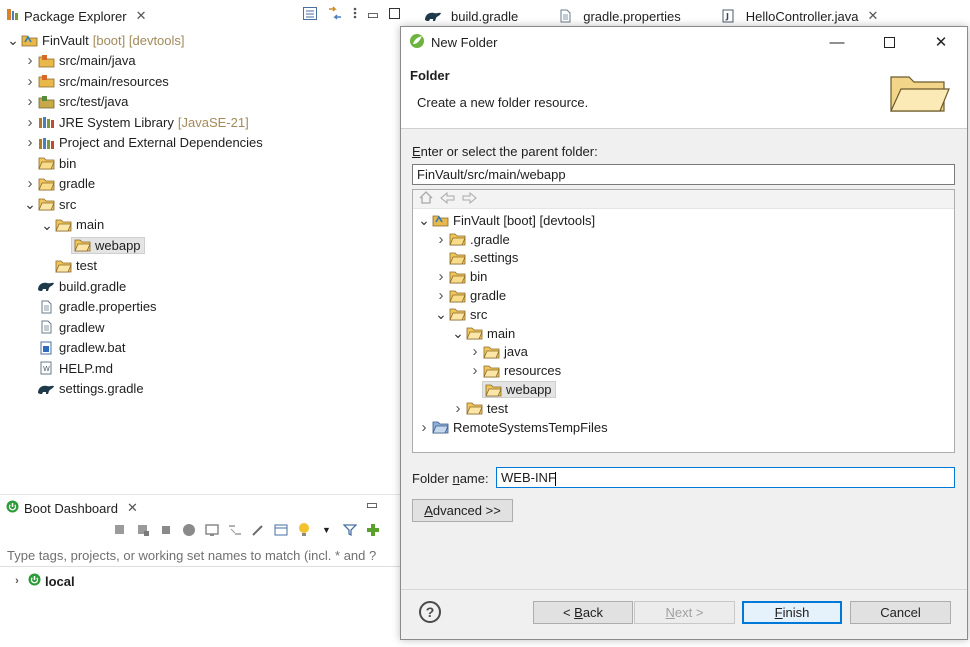  I want to click on edit-icon, so click(257, 529).